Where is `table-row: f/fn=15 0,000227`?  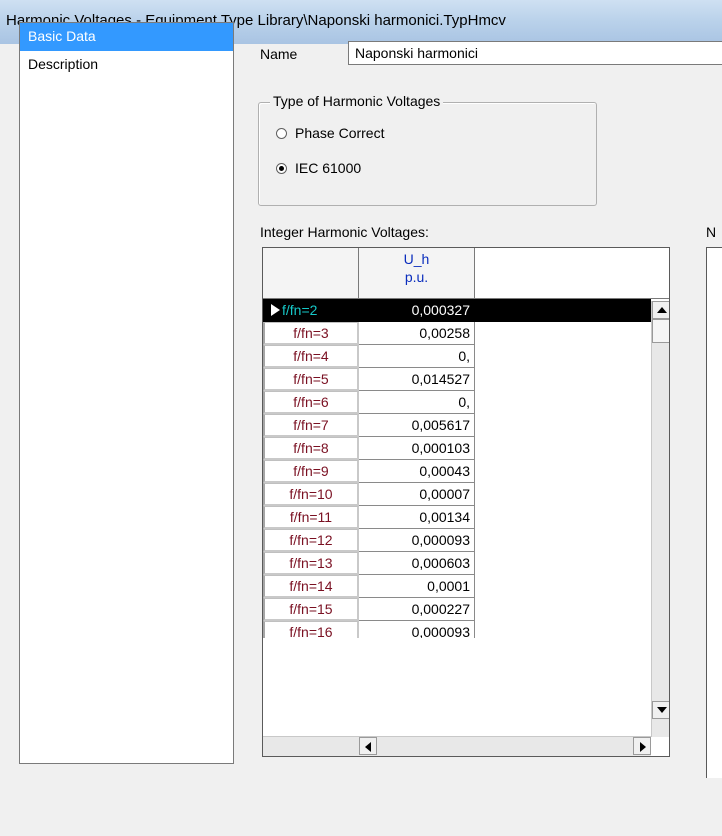
table-row: f/fn=15 0,000227 is located at coordinates (466, 609).